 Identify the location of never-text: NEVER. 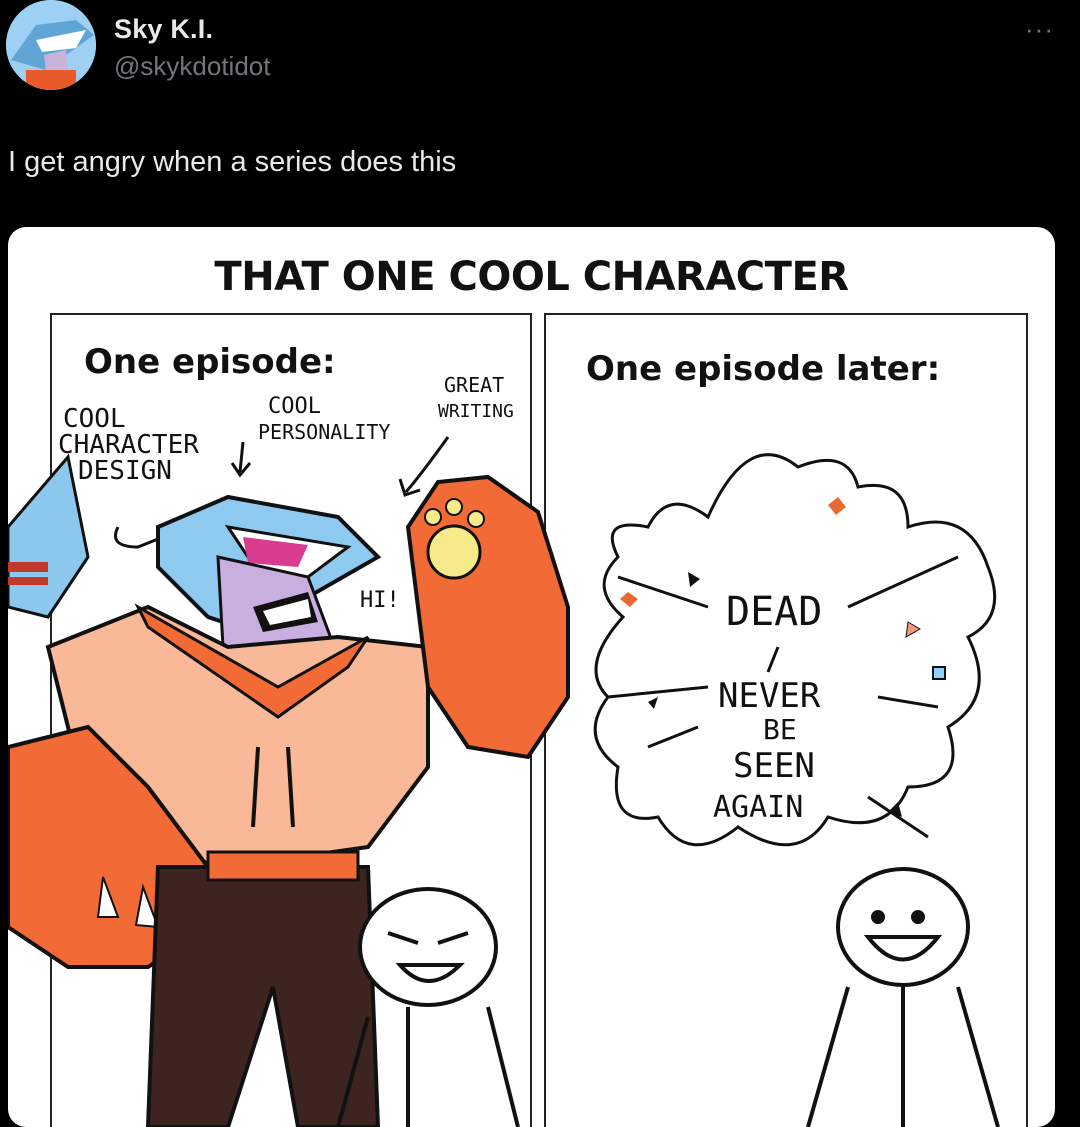
(769, 696).